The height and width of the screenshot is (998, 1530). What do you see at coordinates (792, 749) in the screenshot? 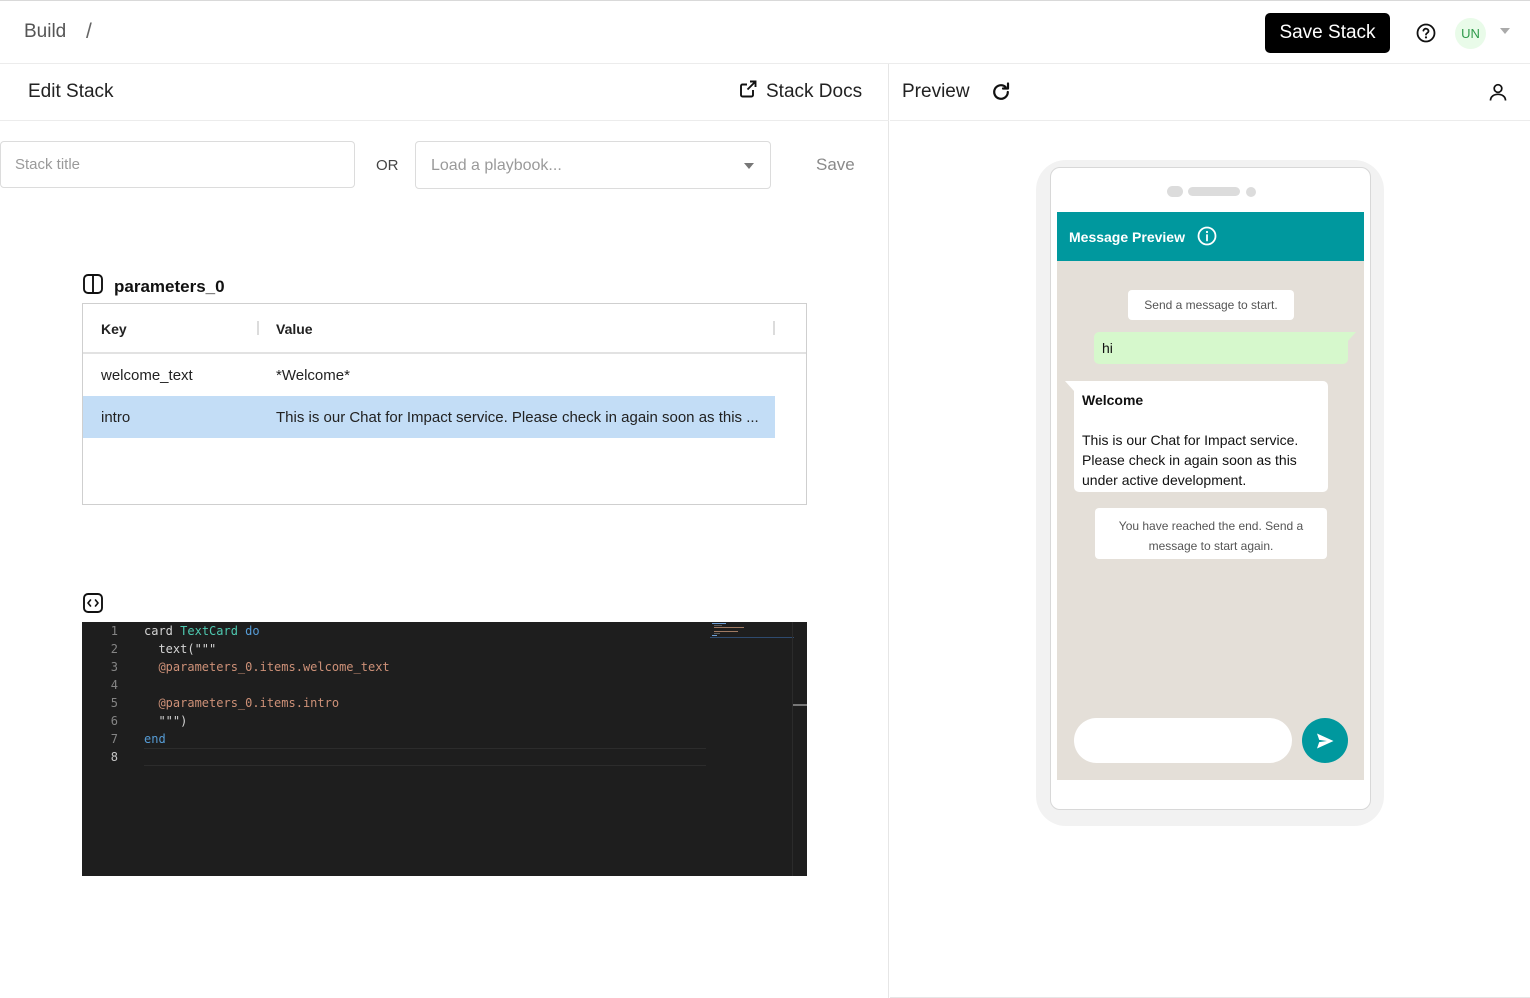
I see `editor-scrollbar` at bounding box center [792, 749].